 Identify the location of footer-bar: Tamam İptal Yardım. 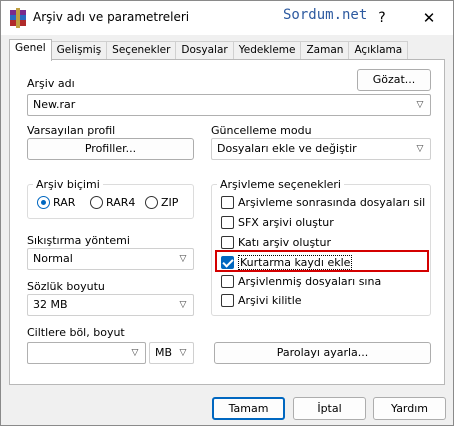
(227, 406).